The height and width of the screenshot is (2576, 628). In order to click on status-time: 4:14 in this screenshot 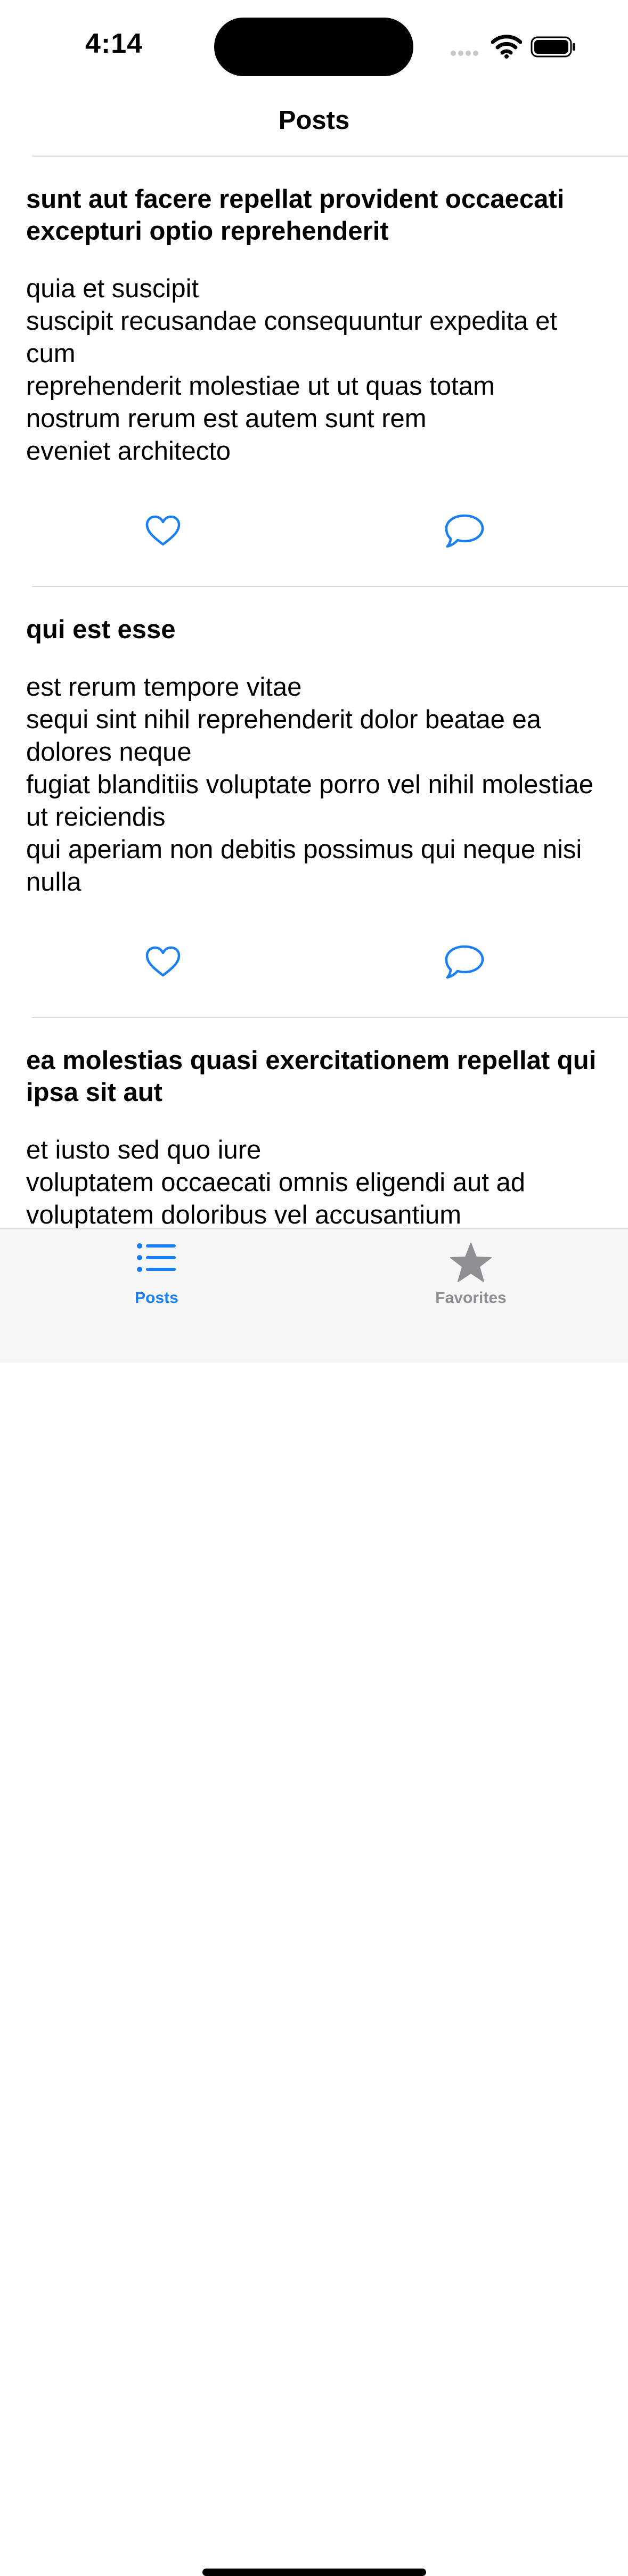, I will do `click(114, 43)`.